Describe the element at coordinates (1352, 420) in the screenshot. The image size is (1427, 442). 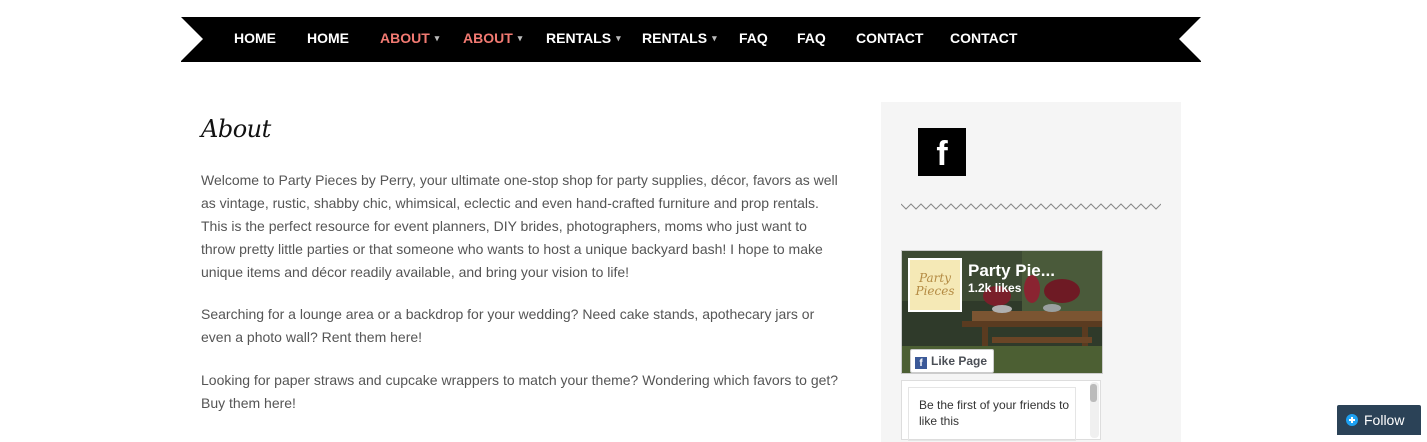
I see `plus-circle-icon` at that location.